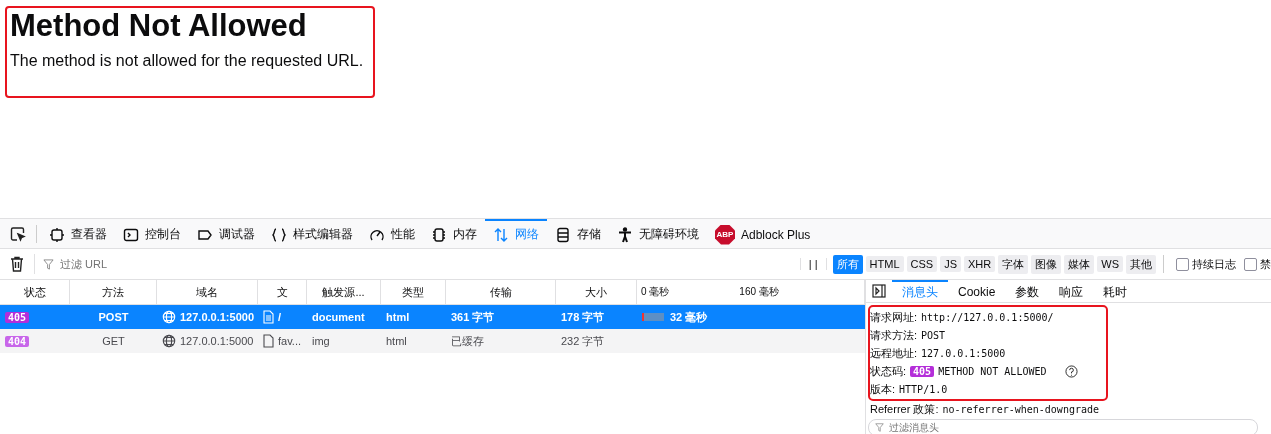  What do you see at coordinates (1110, 264) in the screenshot?
I see `type-filter-button: WS` at bounding box center [1110, 264].